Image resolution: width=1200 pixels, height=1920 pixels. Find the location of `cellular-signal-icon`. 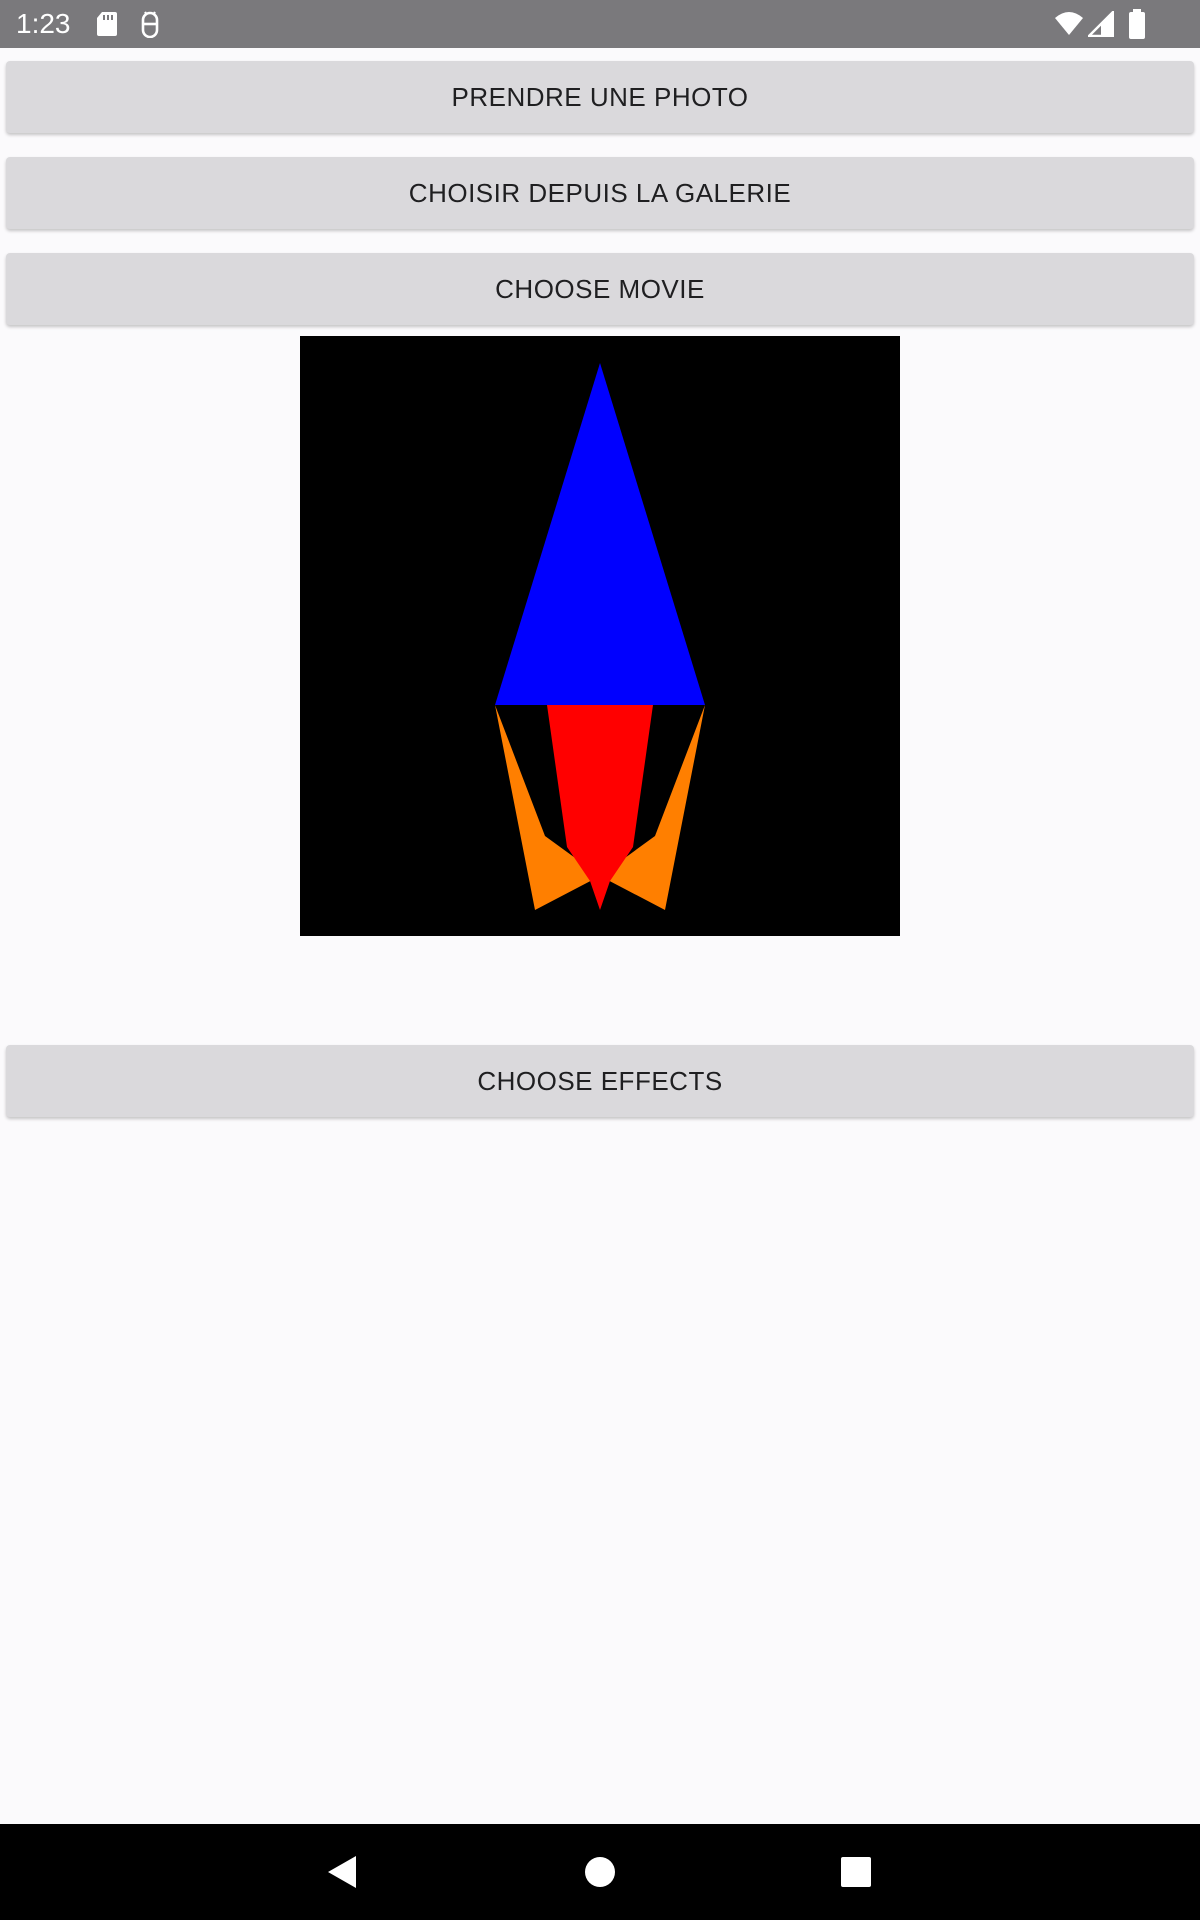

cellular-signal-icon is located at coordinates (1100, 25).